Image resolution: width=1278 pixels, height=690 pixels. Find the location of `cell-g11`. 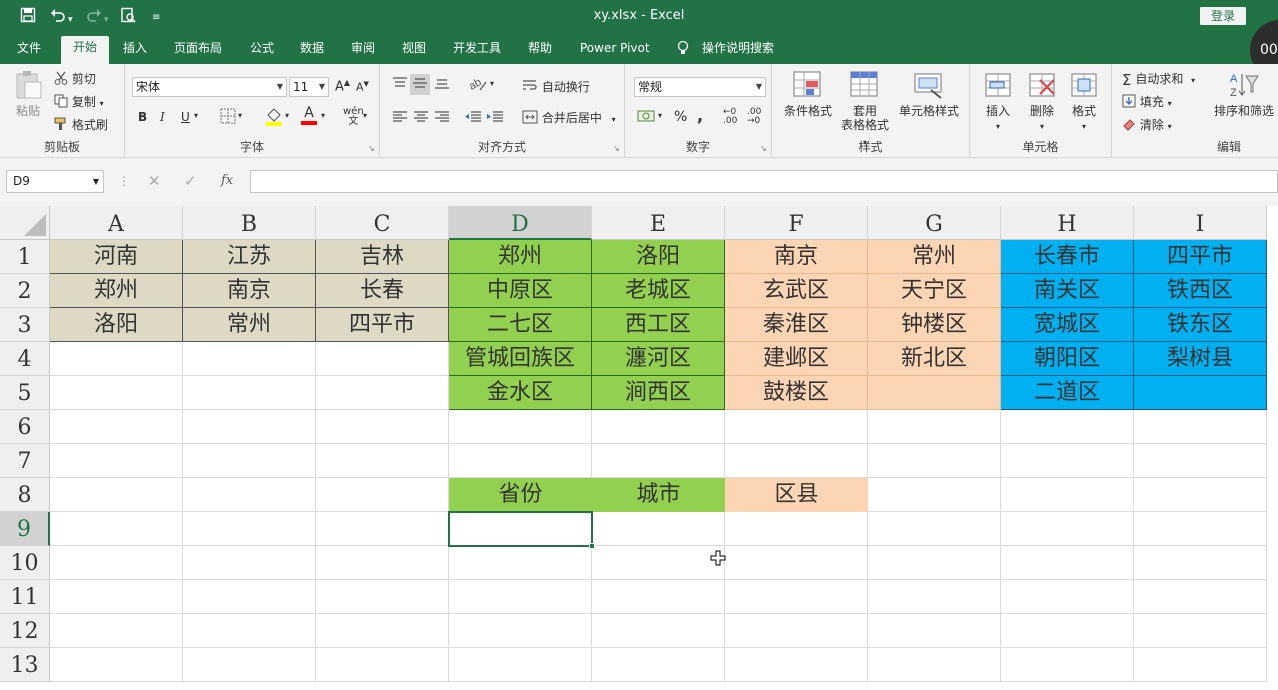

cell-g11 is located at coordinates (934, 597).